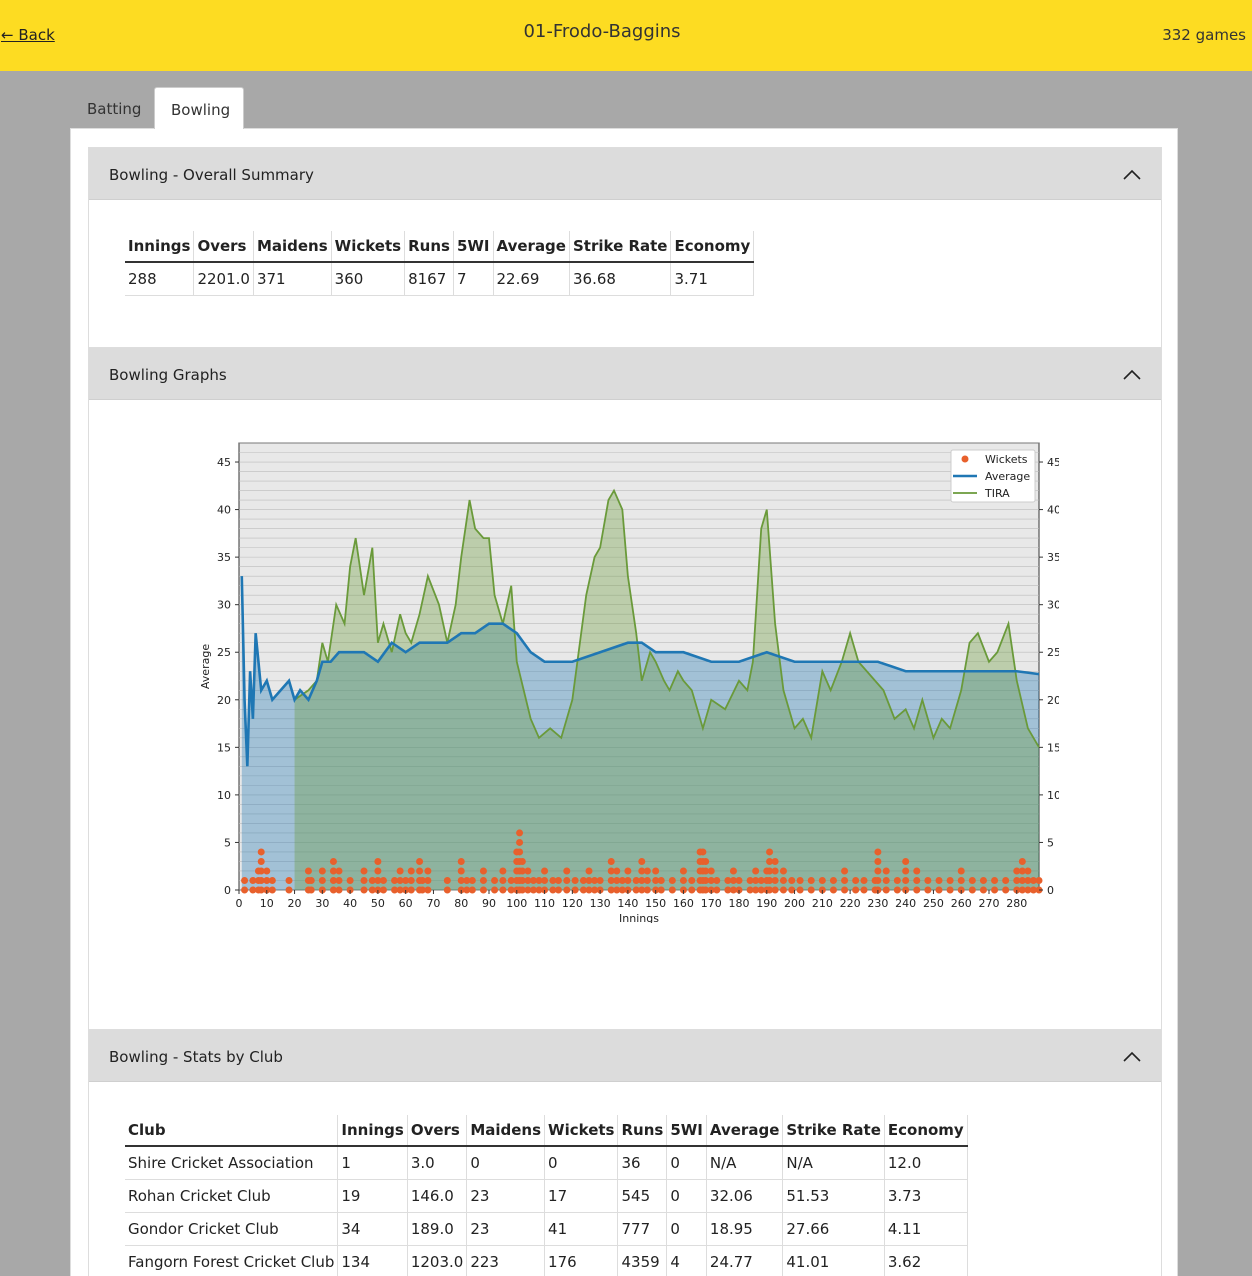 This screenshot has height=1276, width=1252. I want to click on graphs-panel-title: Bowling Graphs, so click(168, 375).